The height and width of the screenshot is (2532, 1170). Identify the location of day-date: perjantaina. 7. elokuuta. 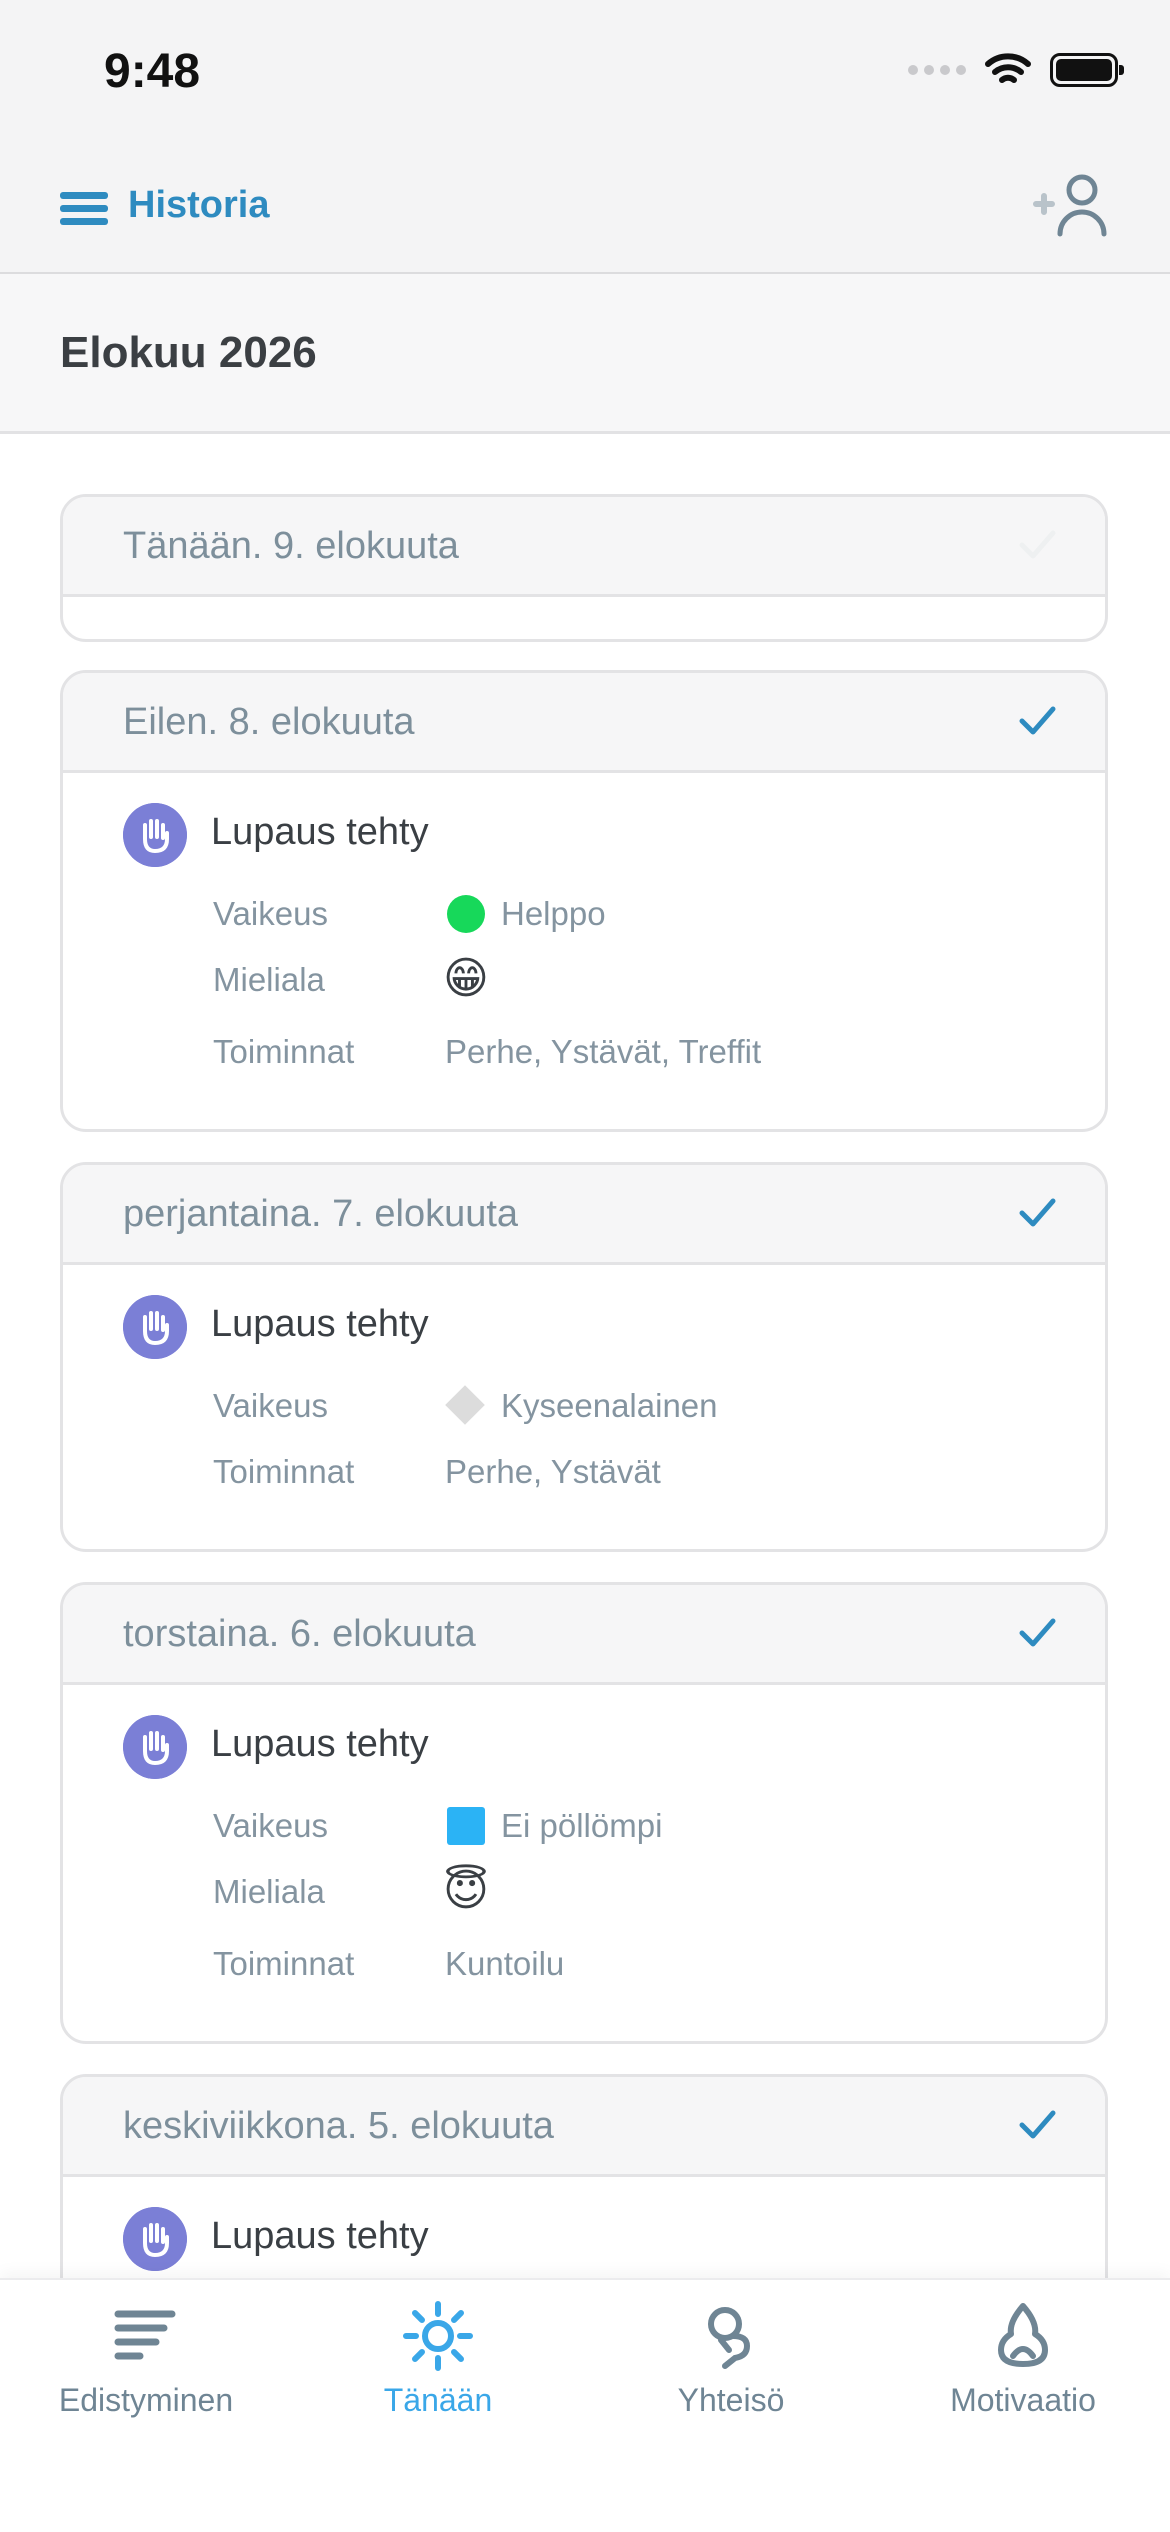
(321, 1214).